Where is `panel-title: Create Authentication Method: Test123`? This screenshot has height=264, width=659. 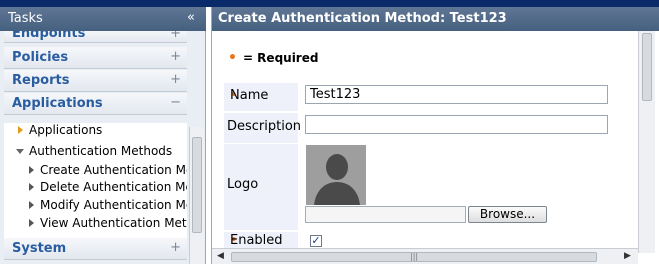 panel-title: Create Authentication Method: Test123 is located at coordinates (362, 18).